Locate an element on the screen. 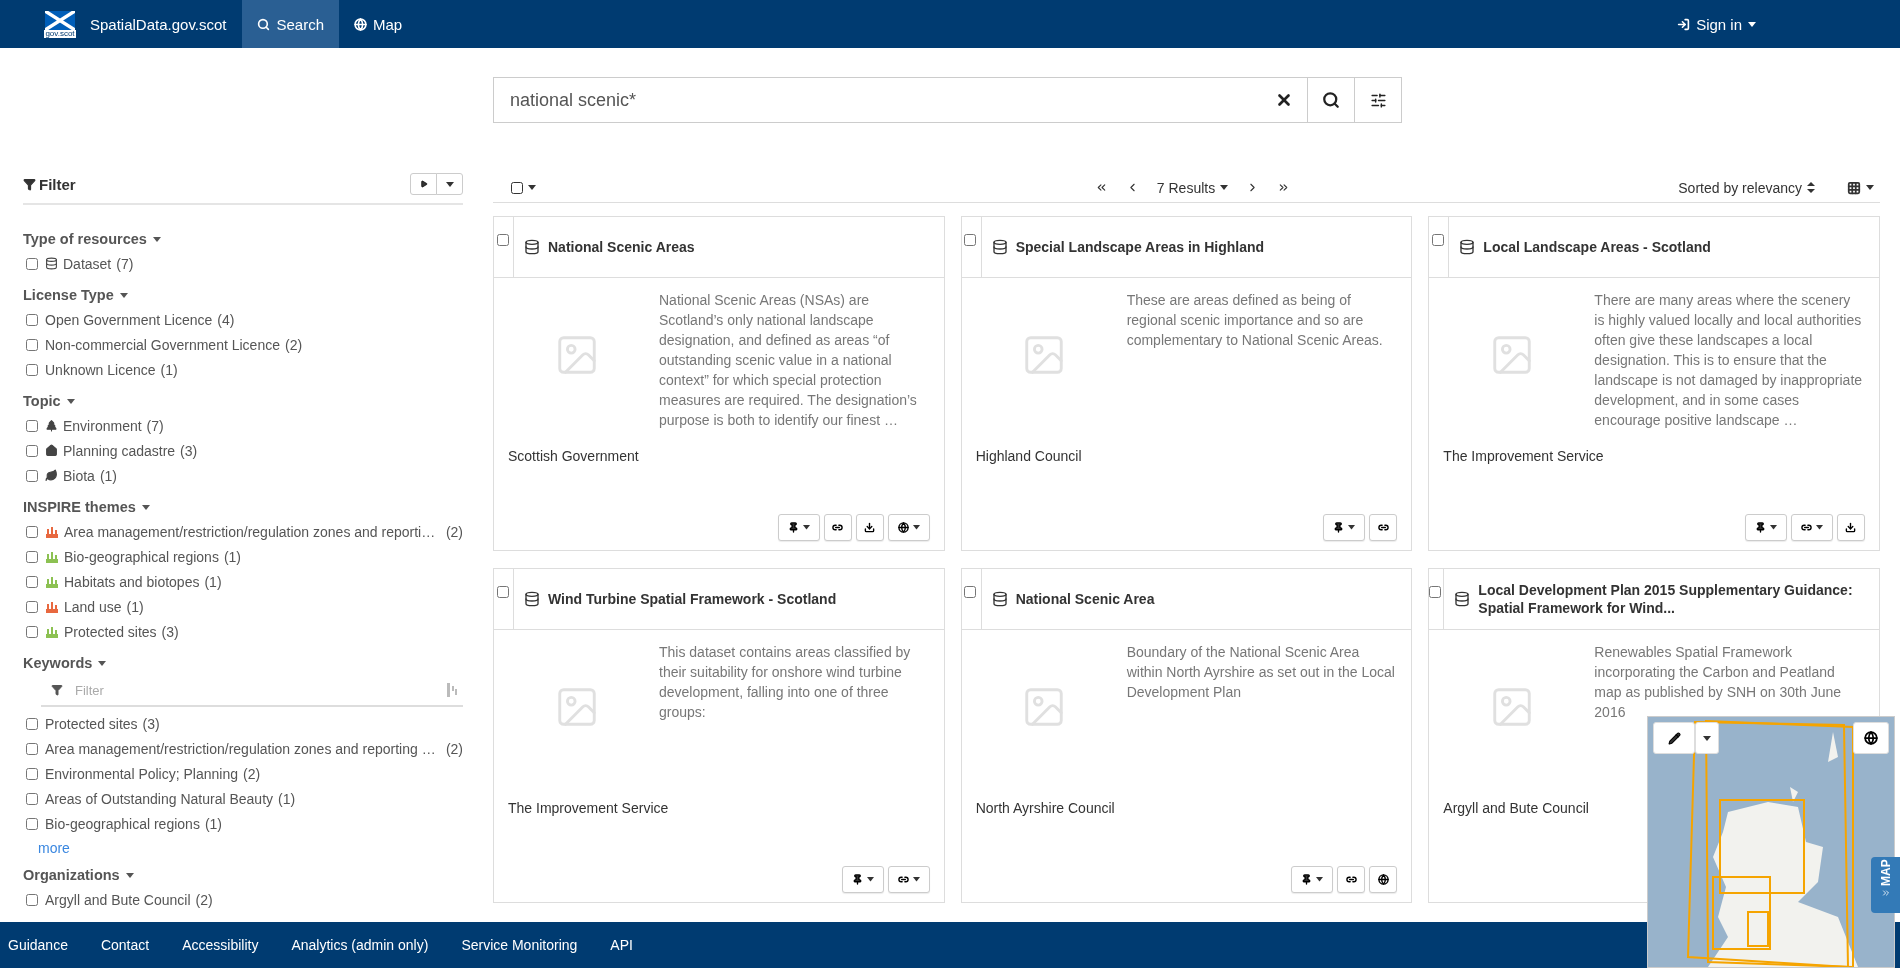 The height and width of the screenshot is (968, 1900). double-chevron-icon is located at coordinates (1885, 893).